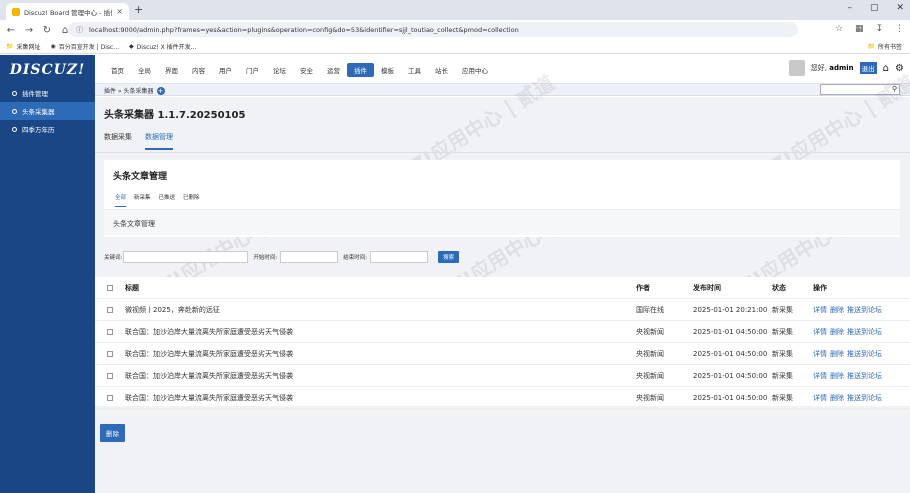  I want to click on breadcrumb: 插件 » 头条采集器 +, so click(134, 90).